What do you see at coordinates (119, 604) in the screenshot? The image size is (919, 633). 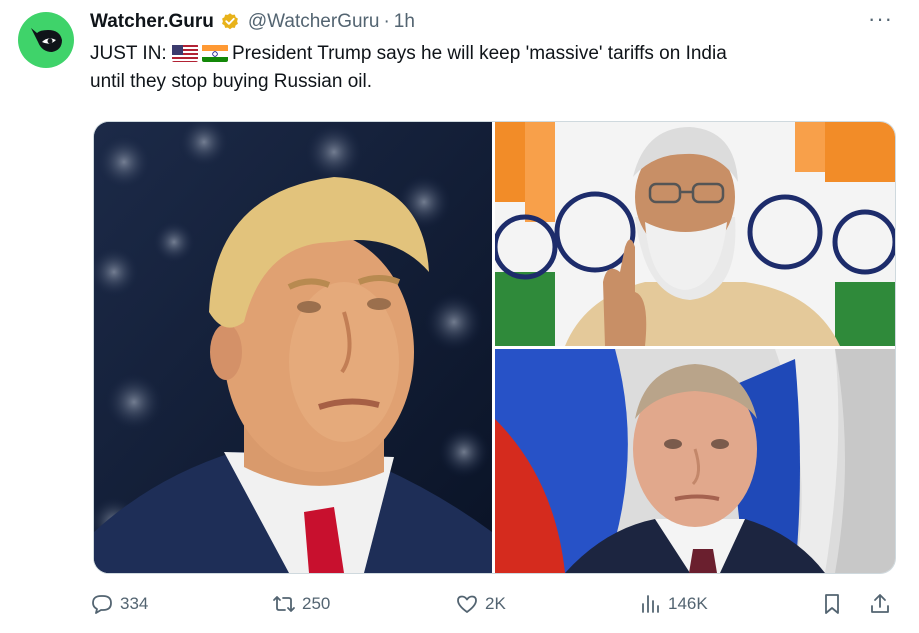 I see `reply-button: 334` at bounding box center [119, 604].